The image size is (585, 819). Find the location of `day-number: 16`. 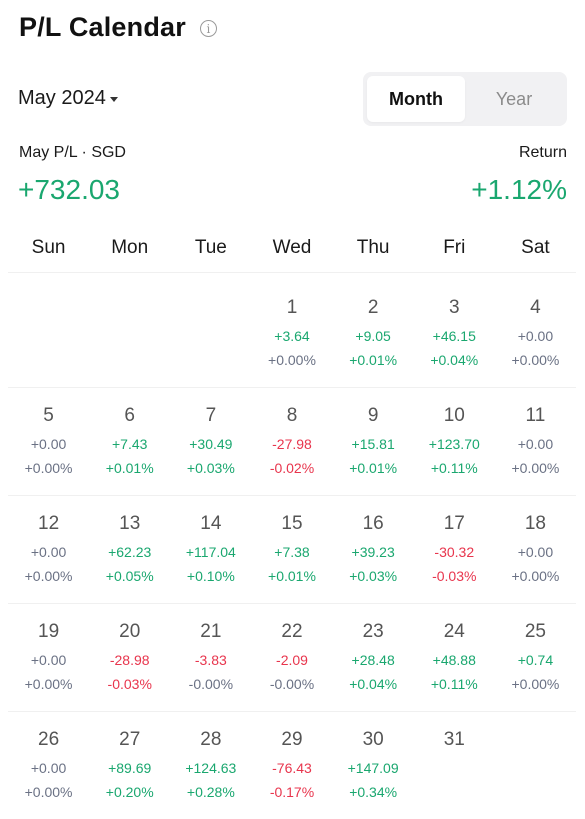

day-number: 16 is located at coordinates (373, 523).